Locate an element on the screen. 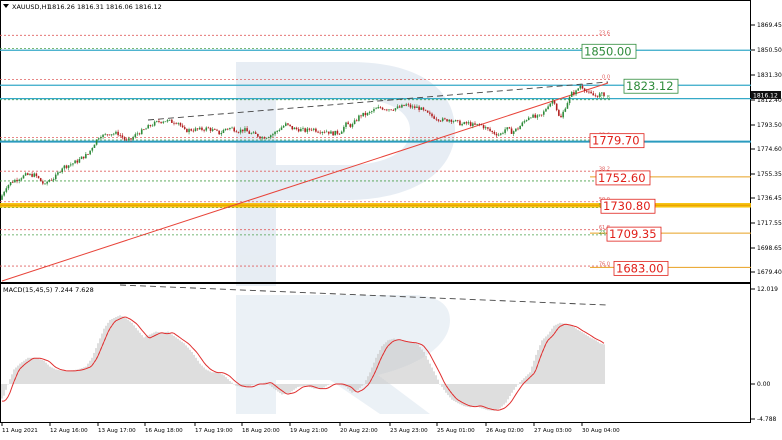  level-label-text: 1730.80 is located at coordinates (627, 206).